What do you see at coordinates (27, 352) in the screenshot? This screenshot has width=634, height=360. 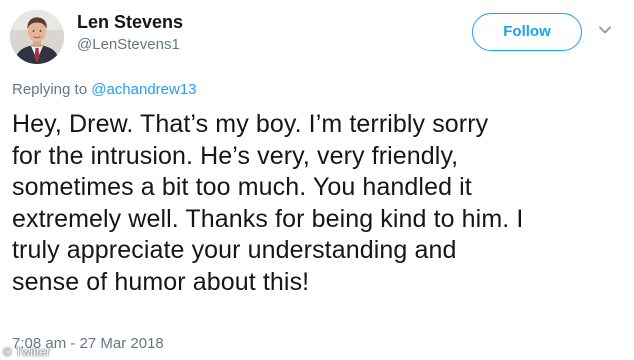 I see `twitter-watermark: © Twitter` at bounding box center [27, 352].